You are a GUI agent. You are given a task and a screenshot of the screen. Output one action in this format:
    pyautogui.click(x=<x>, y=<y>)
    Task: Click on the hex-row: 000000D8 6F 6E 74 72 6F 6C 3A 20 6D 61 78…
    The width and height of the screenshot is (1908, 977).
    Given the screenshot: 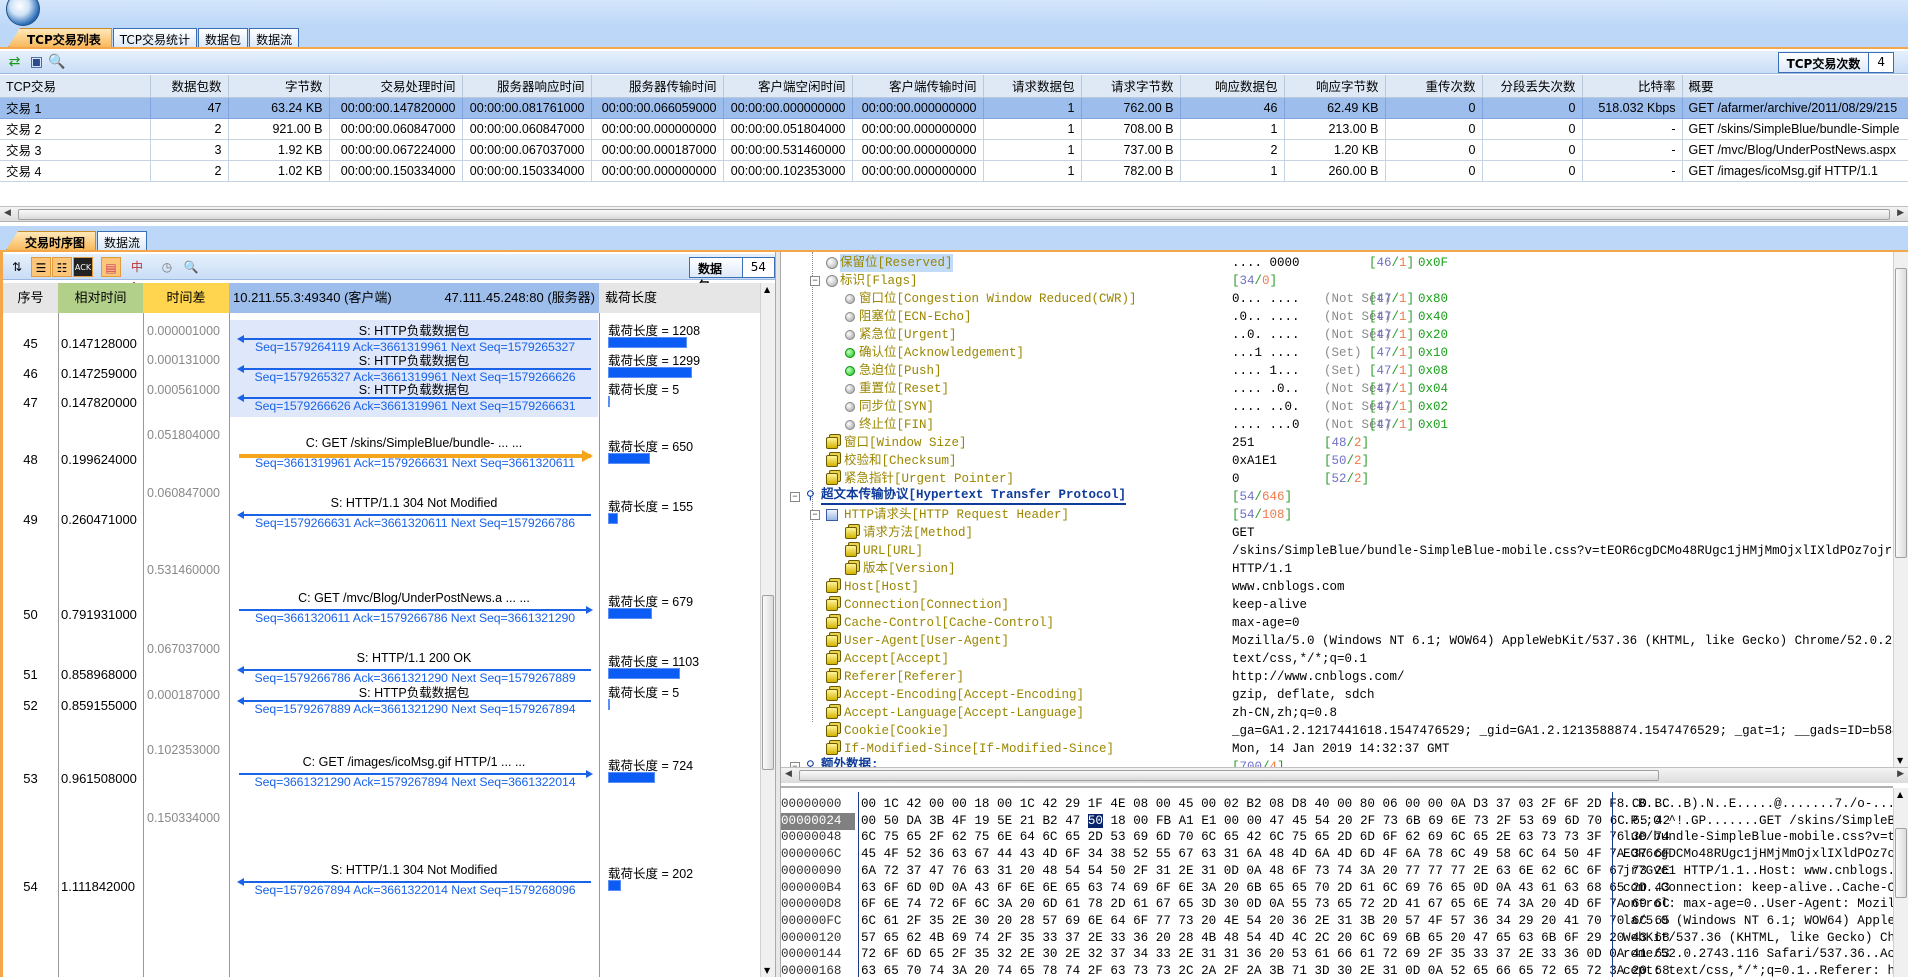 What is the action you would take?
    pyautogui.click(x=1337, y=904)
    